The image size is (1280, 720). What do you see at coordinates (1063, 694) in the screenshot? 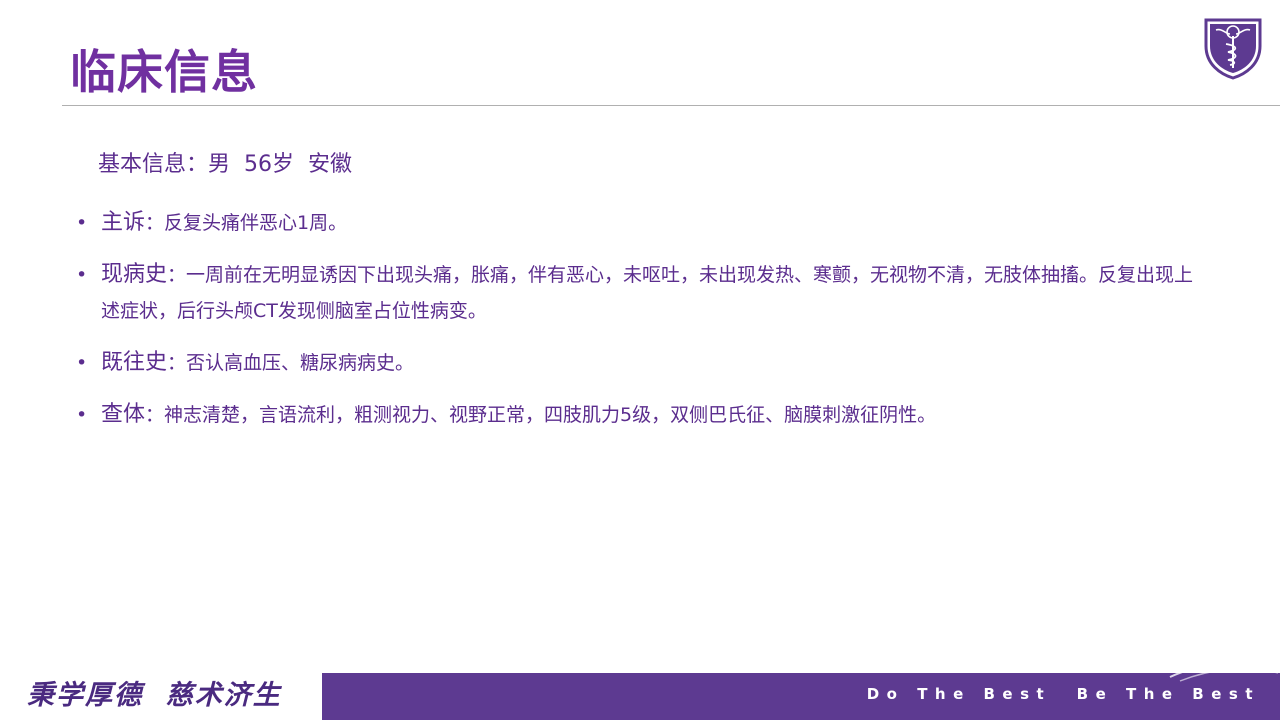
I see `footer-slogan: Do The Best Be The Best` at bounding box center [1063, 694].